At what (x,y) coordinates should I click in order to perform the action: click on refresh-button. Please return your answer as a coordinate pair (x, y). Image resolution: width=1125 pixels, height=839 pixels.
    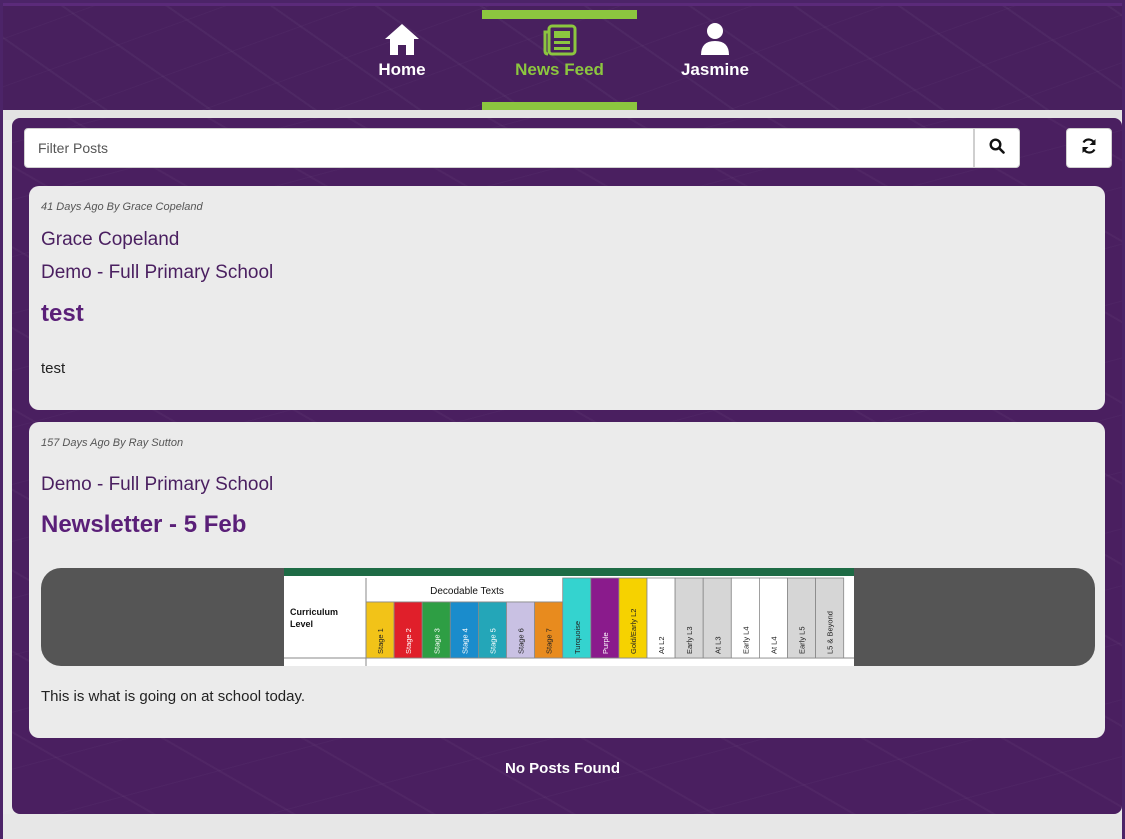
    Looking at the image, I should click on (1089, 148).